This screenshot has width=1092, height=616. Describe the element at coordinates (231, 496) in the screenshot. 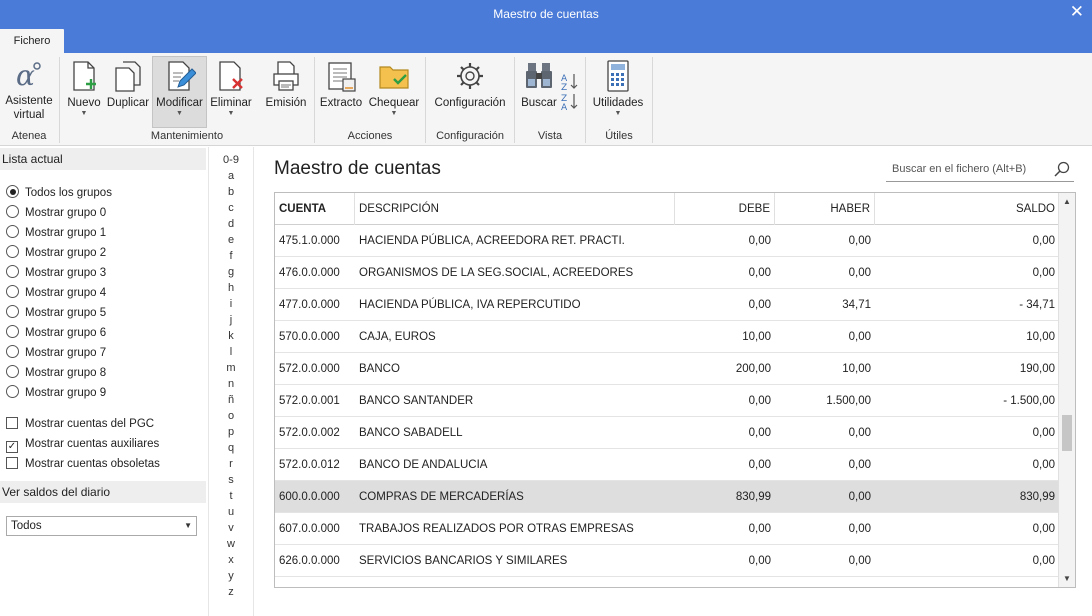

I see `alpha-index-letter: t` at that location.